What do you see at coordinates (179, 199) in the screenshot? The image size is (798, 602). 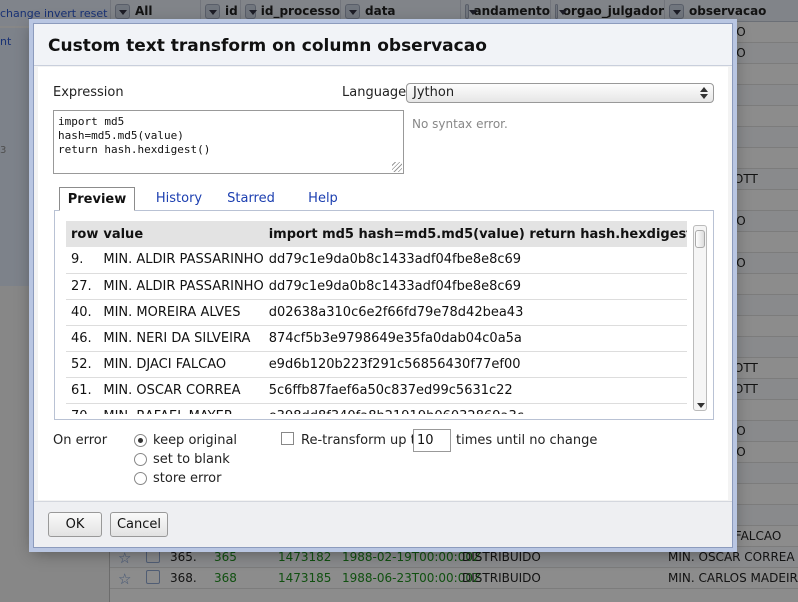 I see `tab-history: History` at bounding box center [179, 199].